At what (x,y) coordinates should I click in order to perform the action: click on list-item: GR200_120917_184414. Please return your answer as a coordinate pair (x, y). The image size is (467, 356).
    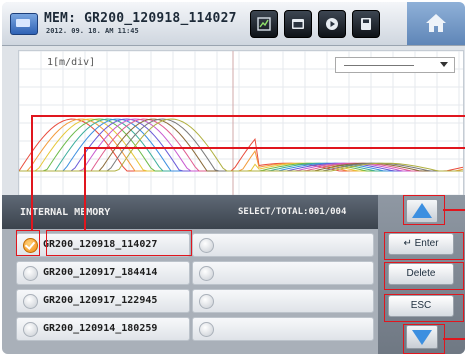
    Looking at the image, I should click on (195, 273).